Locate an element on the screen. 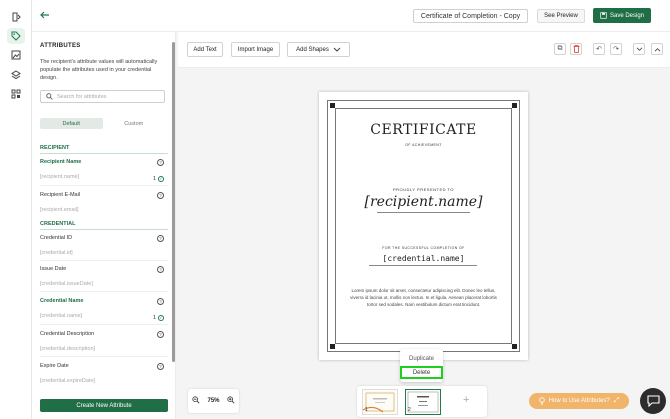  page-thumbnail-selected: 2 is located at coordinates (423, 402).